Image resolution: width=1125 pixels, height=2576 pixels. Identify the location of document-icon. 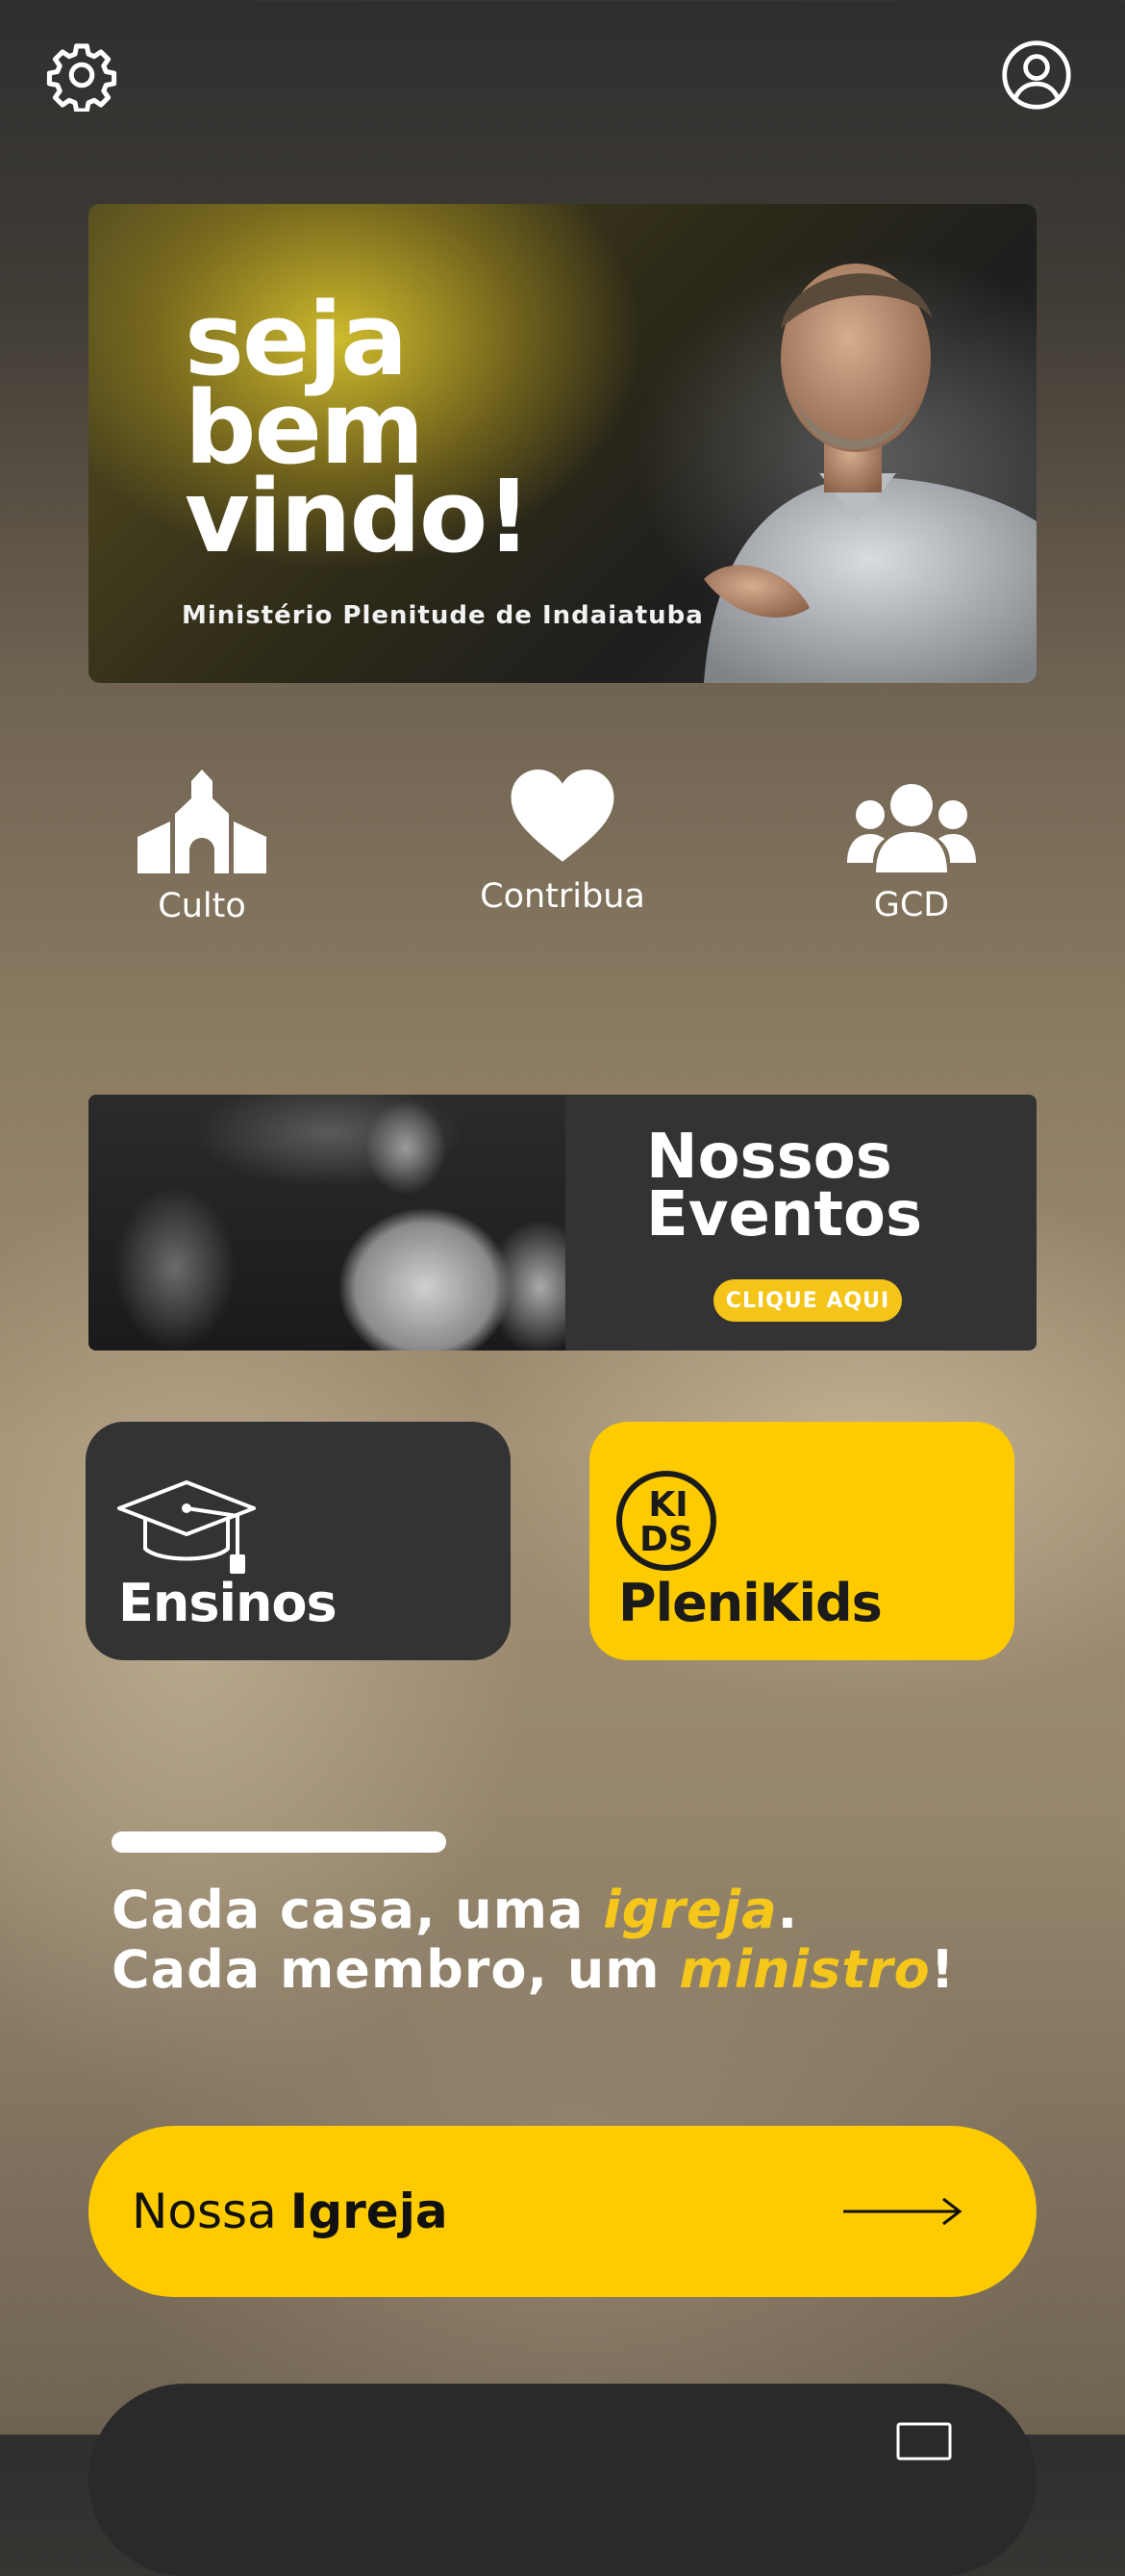
(924, 2442).